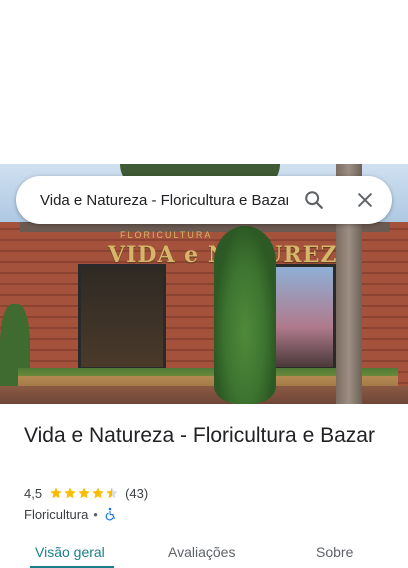  I want to click on search-button, so click(314, 200).